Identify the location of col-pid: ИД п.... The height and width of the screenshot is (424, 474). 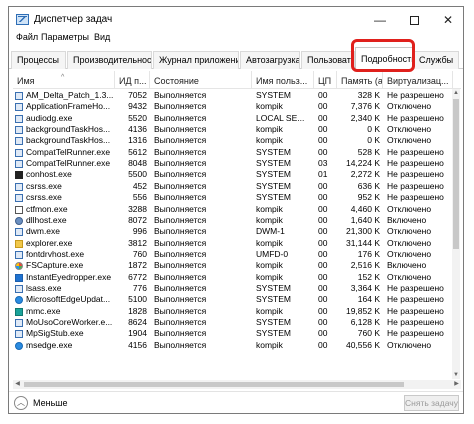
(132, 80).